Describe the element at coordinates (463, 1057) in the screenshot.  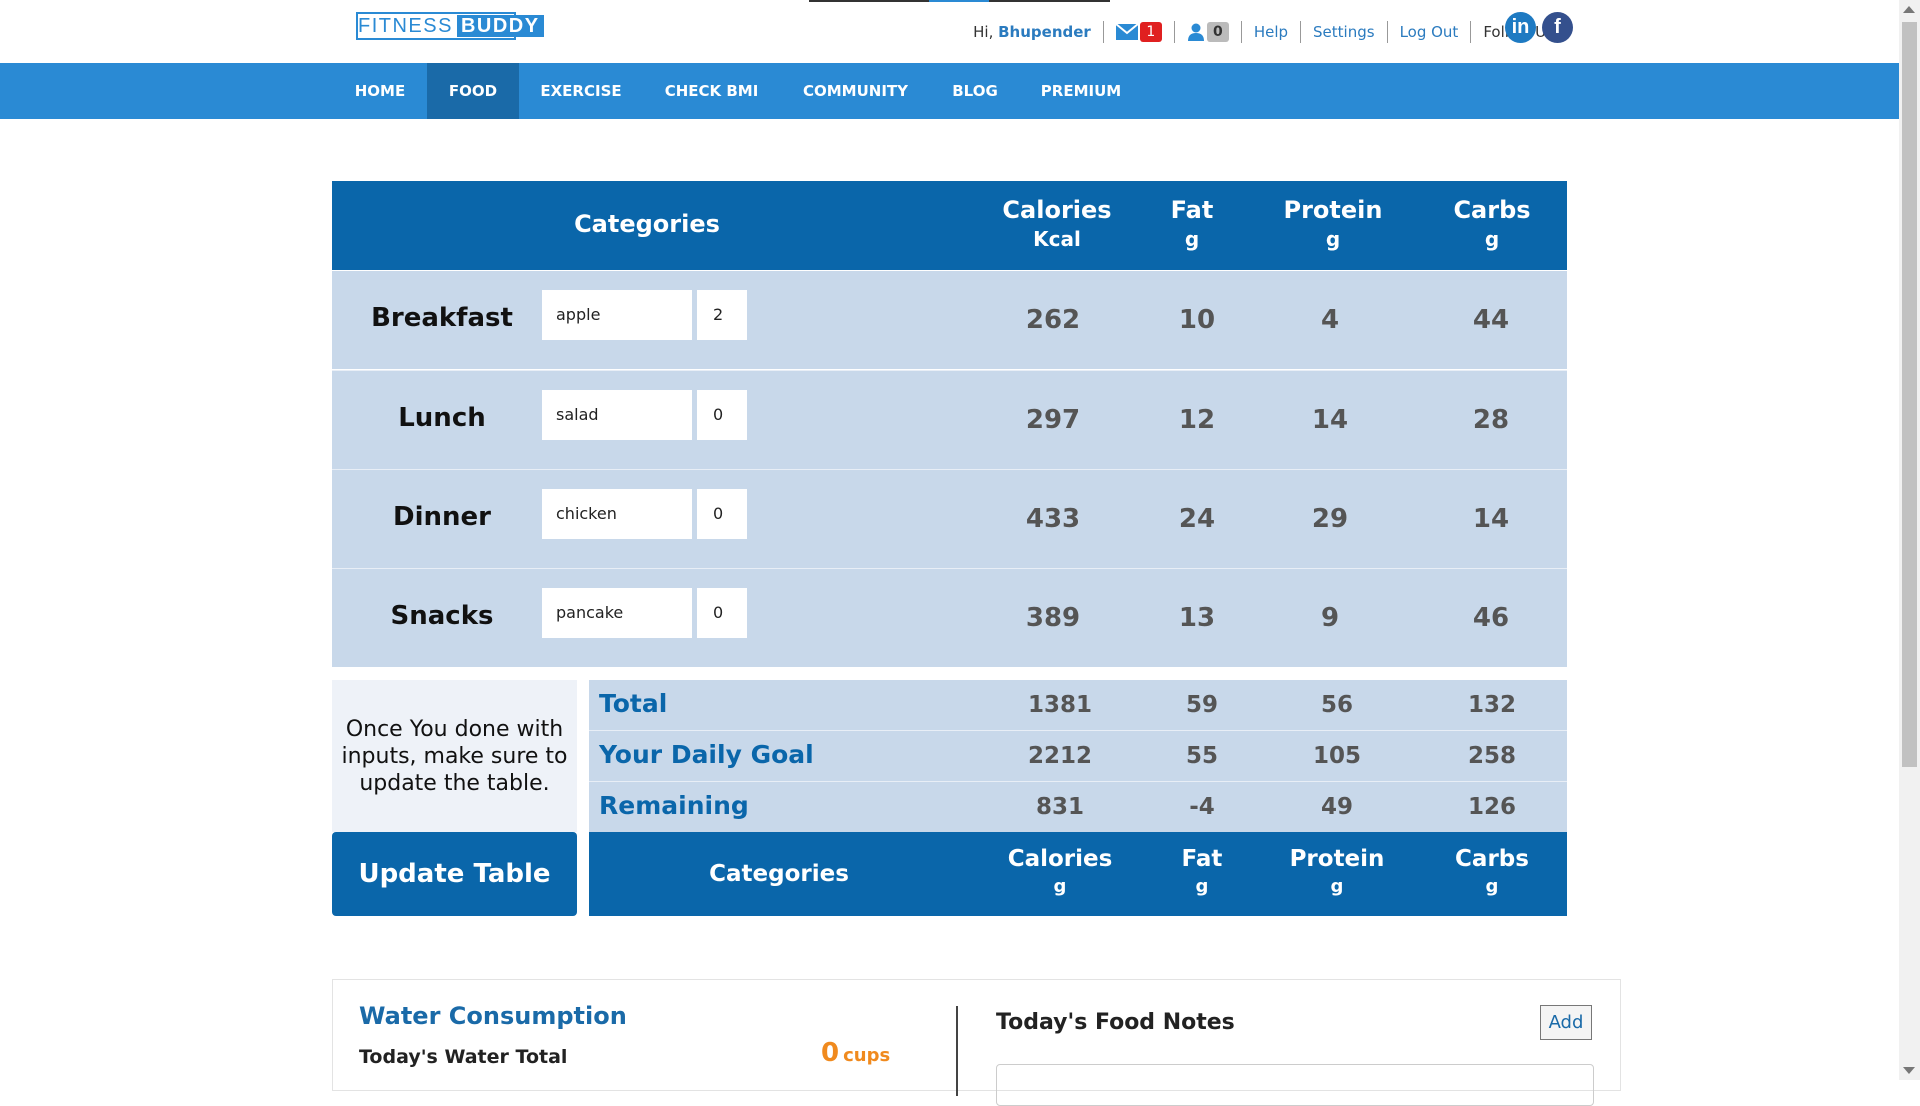
I see `water-total-label: Today's Water Total` at that location.